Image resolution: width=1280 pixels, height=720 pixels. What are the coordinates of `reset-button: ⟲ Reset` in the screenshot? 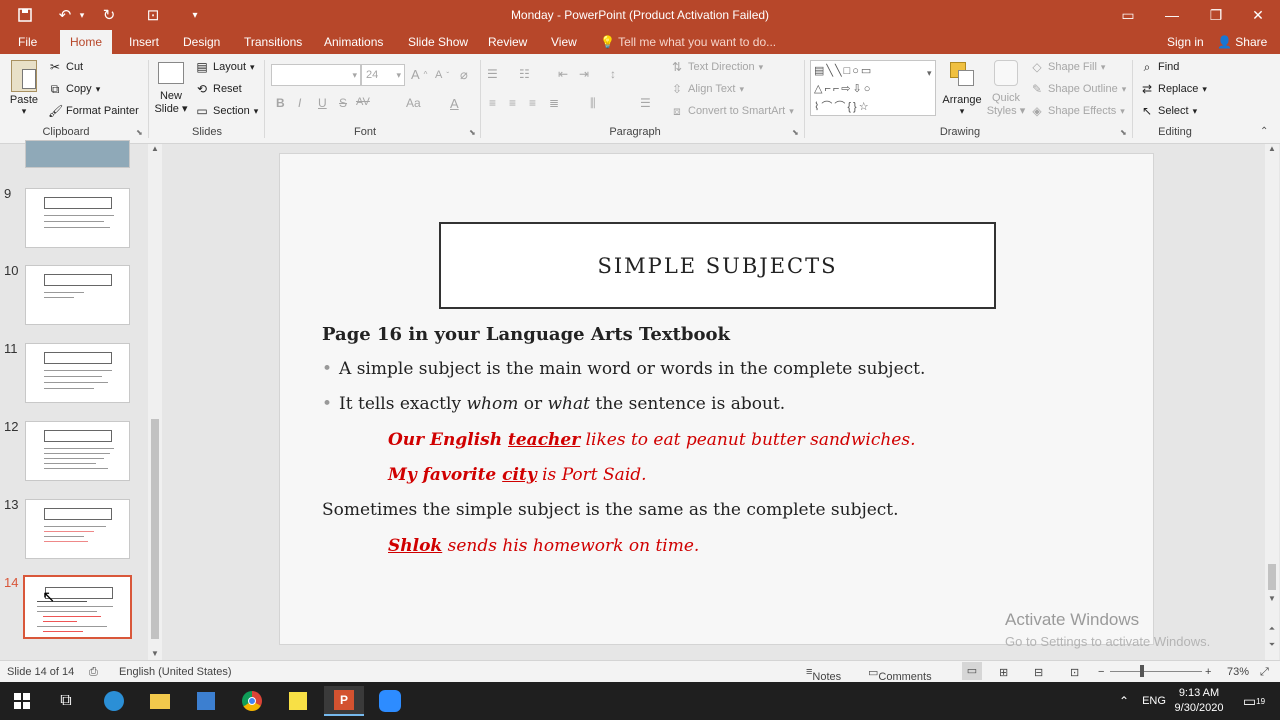 It's located at (218, 89).